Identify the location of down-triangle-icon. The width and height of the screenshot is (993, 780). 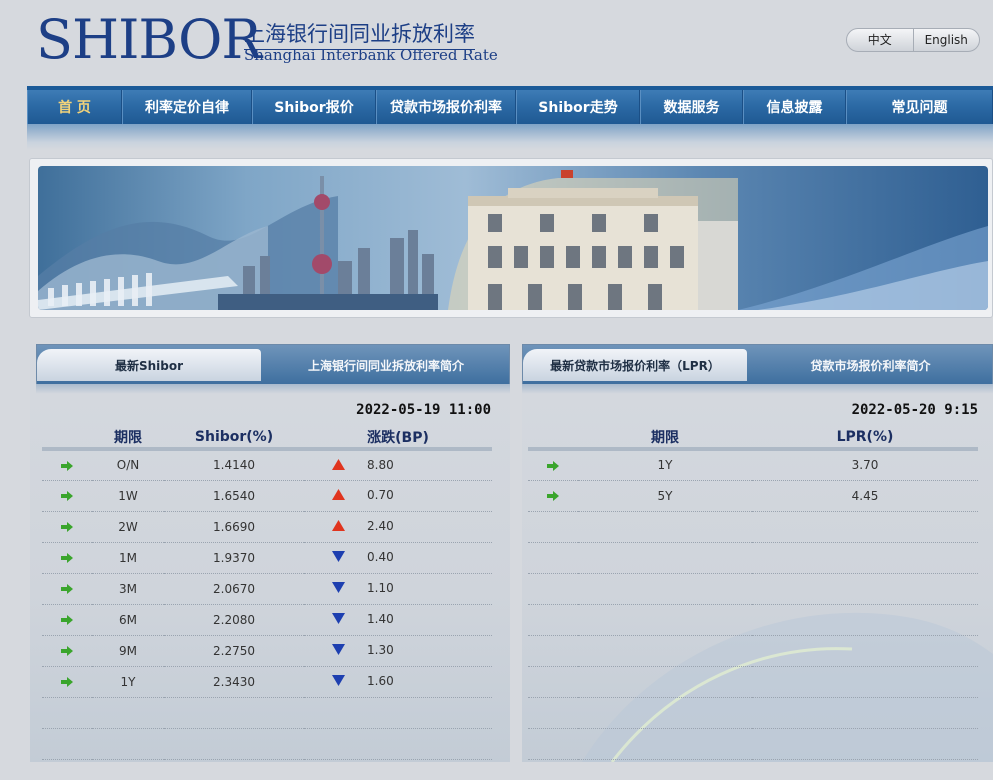
(338, 650).